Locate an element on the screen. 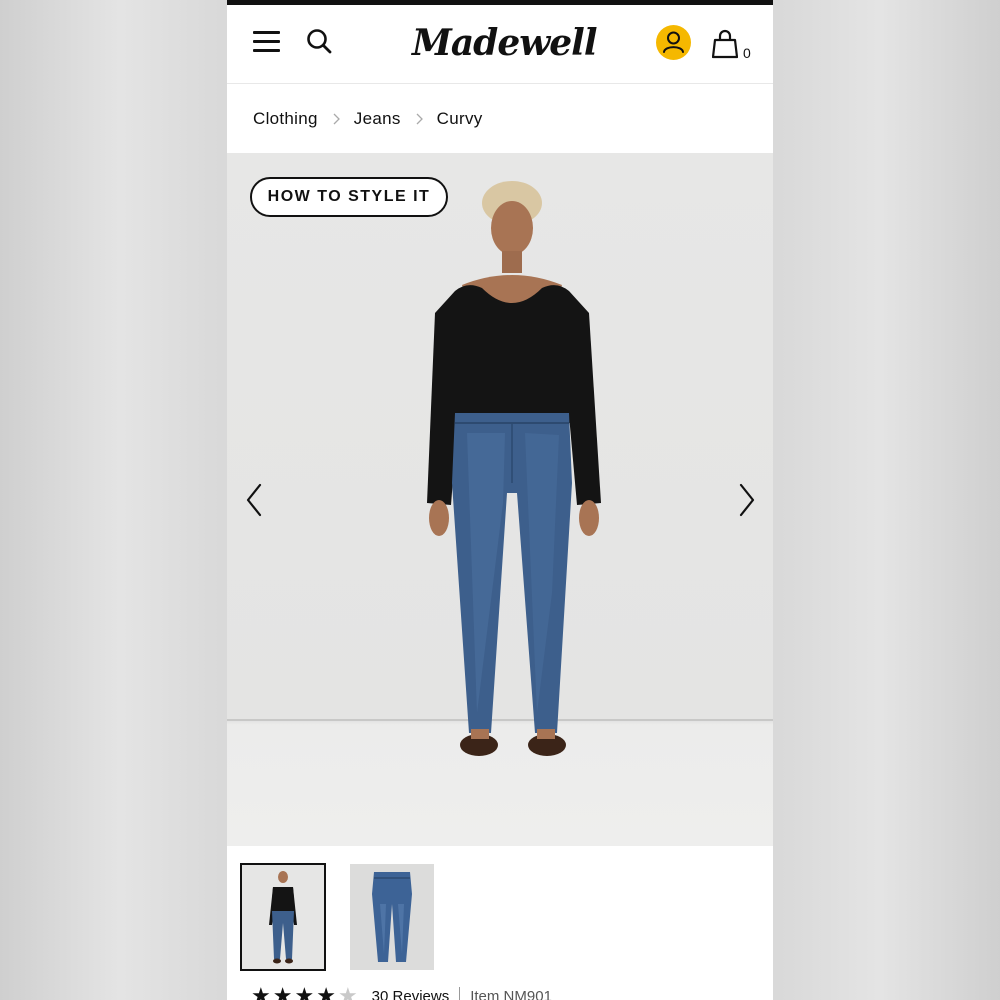 This screenshot has width=1000, height=1000. thumbnail-flatlay is located at coordinates (392, 917).